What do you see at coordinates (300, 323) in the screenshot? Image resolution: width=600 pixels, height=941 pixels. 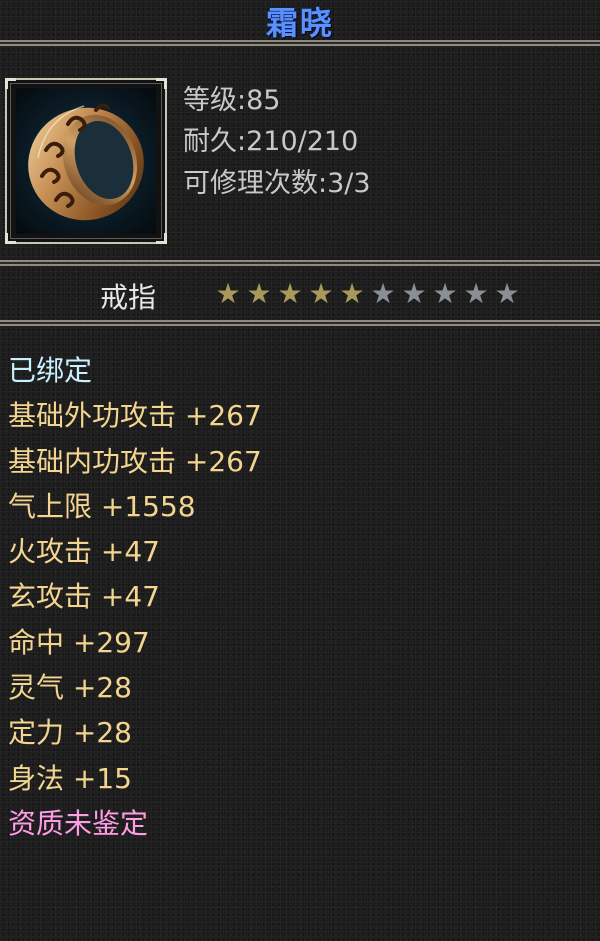 I see `bottom-divider` at bounding box center [300, 323].